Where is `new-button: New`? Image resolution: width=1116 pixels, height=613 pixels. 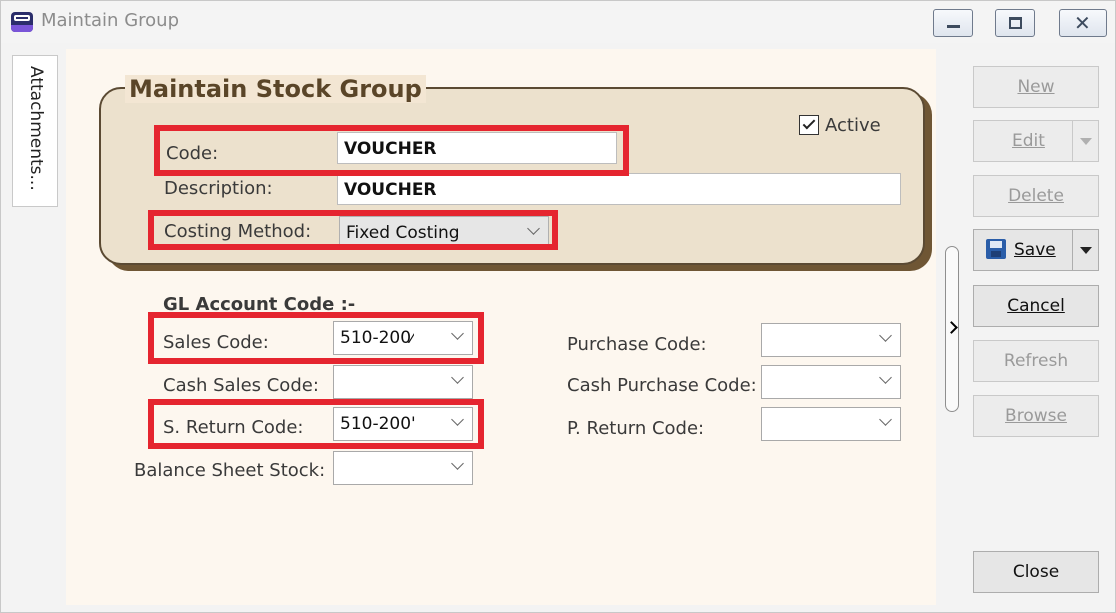 new-button: New is located at coordinates (1036, 87).